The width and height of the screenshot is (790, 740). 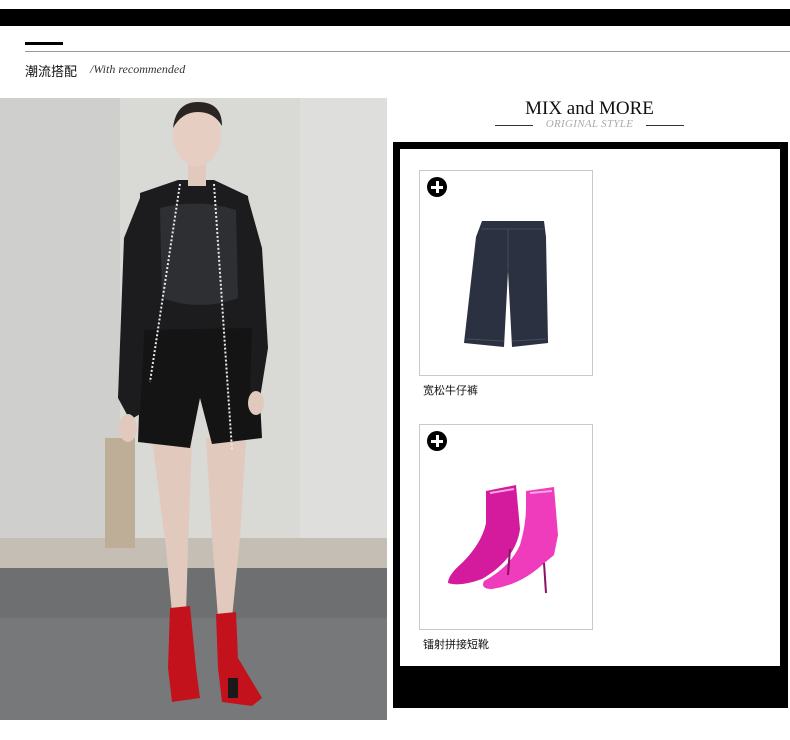 What do you see at coordinates (506, 284) in the screenshot?
I see `jeans-image` at bounding box center [506, 284].